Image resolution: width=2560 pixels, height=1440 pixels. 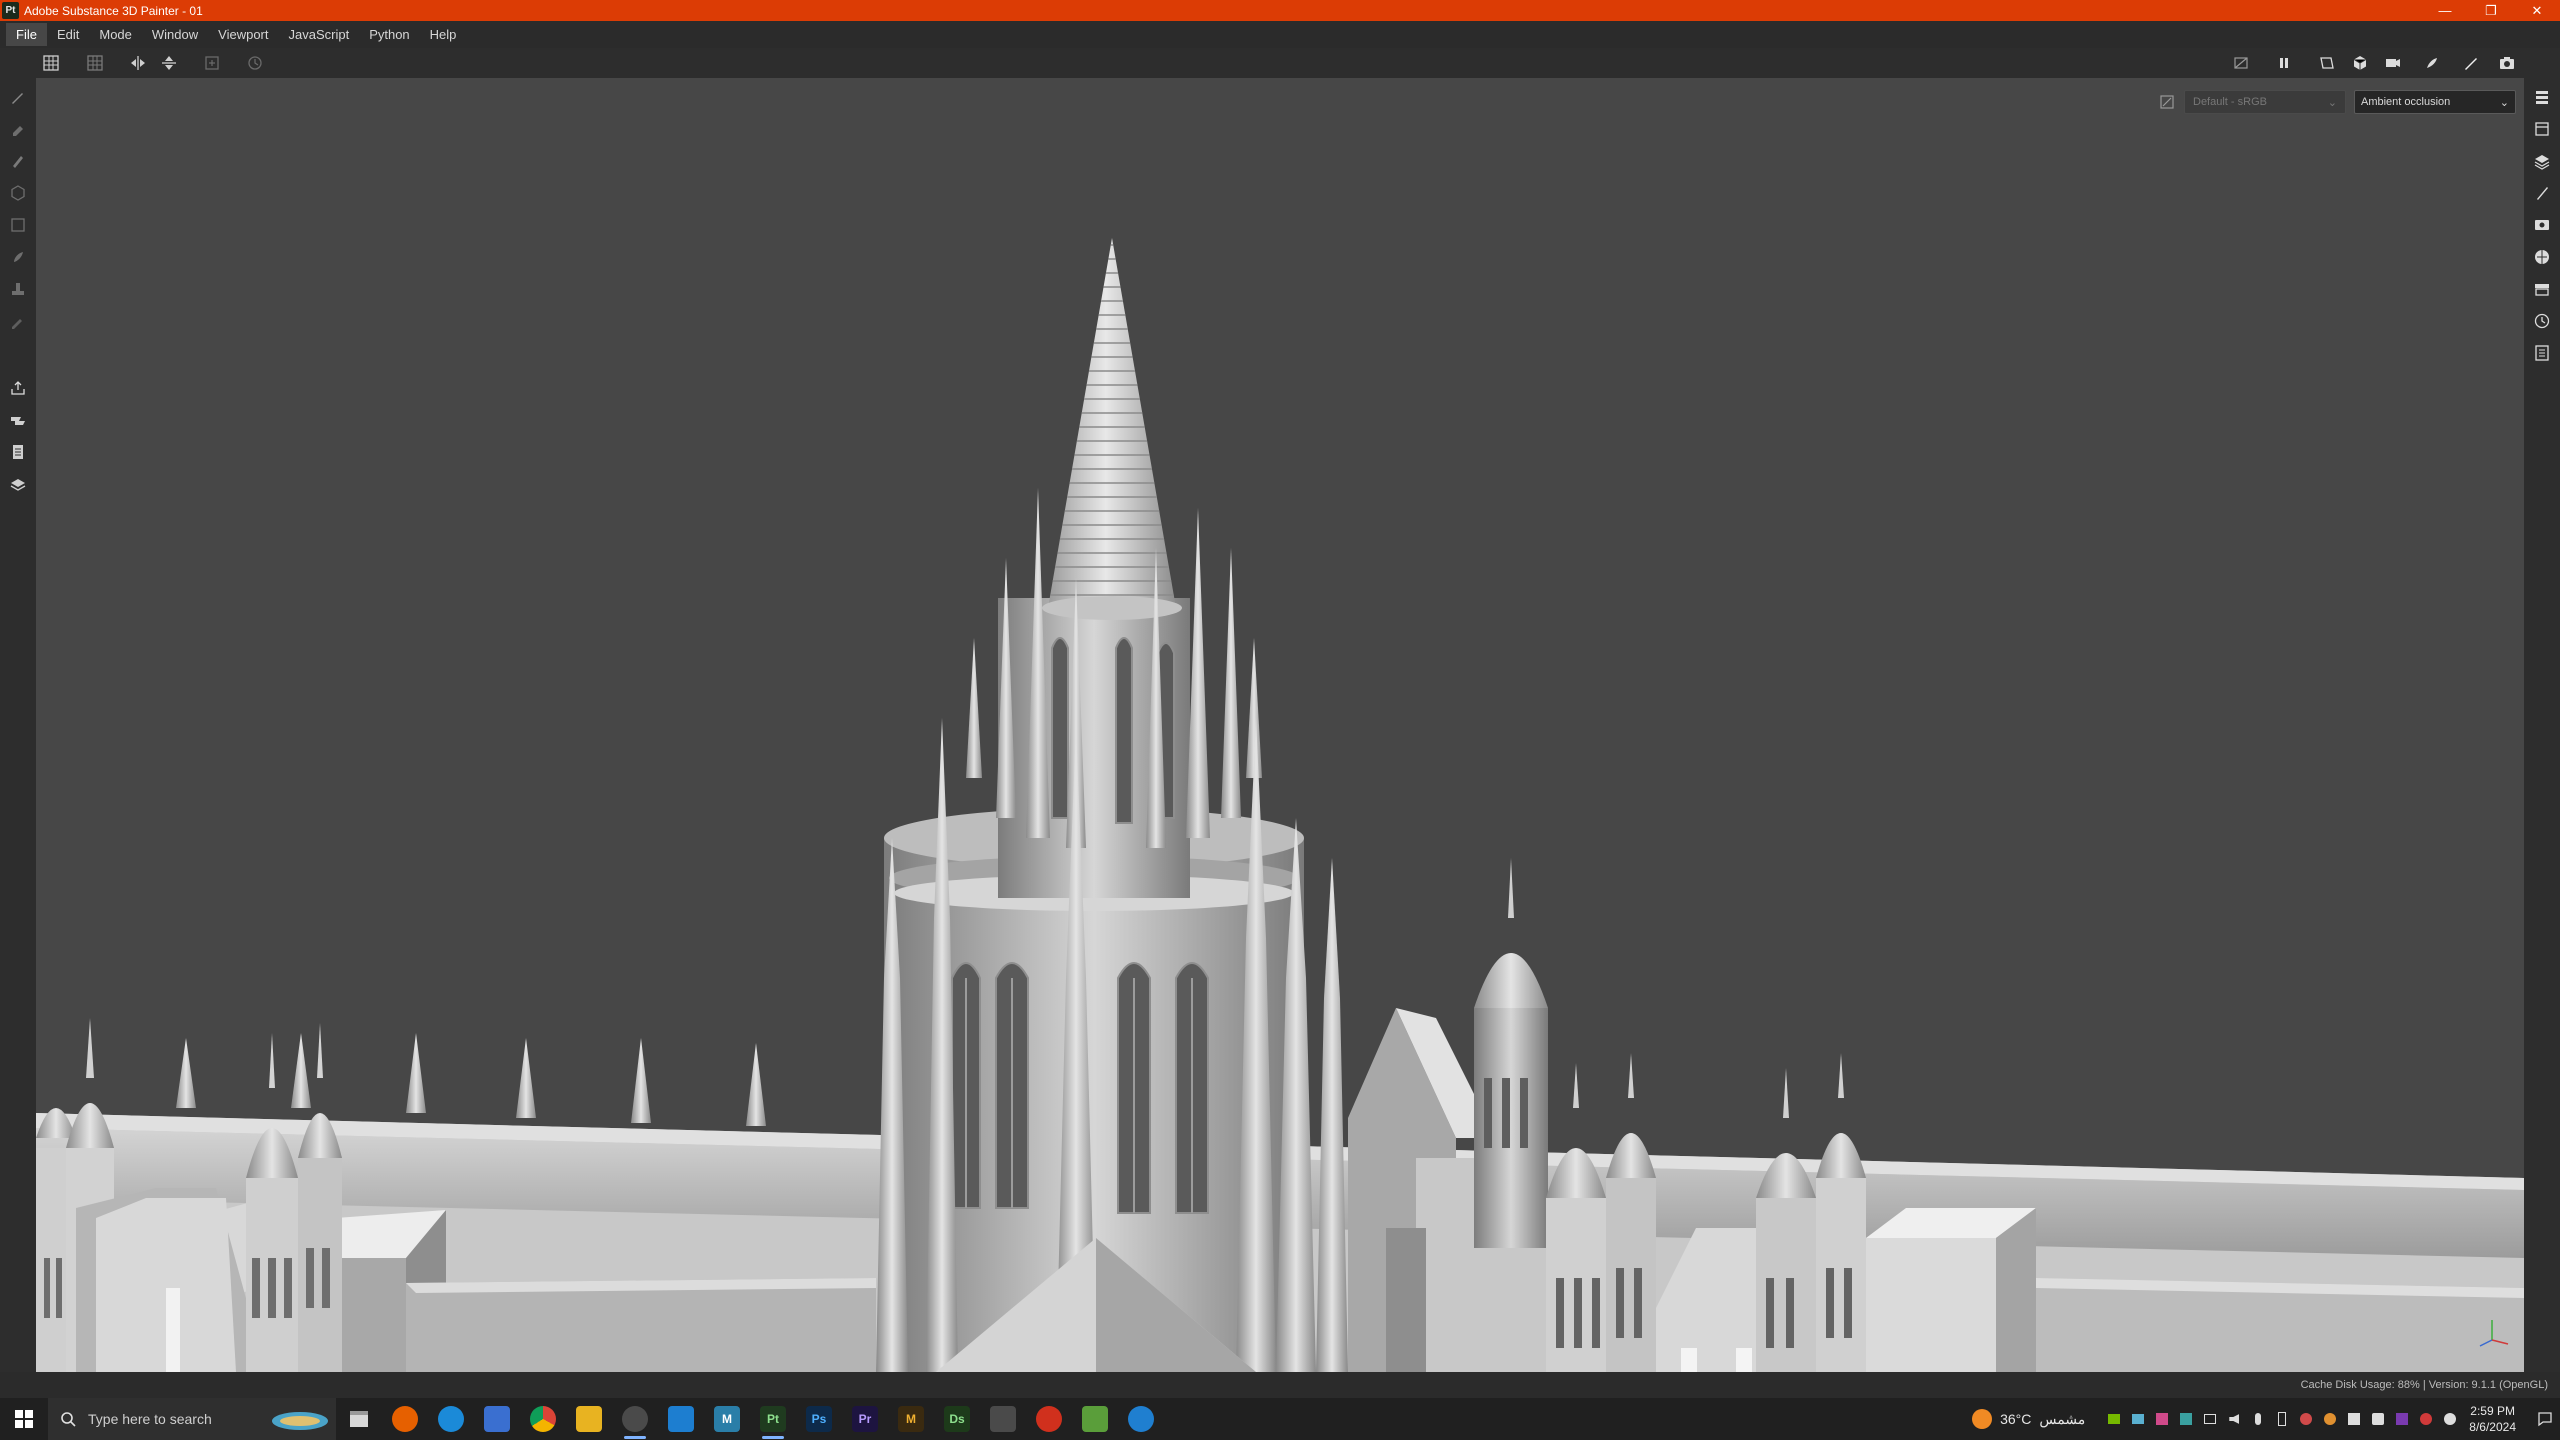 I want to click on hide-uv-icon, so click(x=2241, y=63).